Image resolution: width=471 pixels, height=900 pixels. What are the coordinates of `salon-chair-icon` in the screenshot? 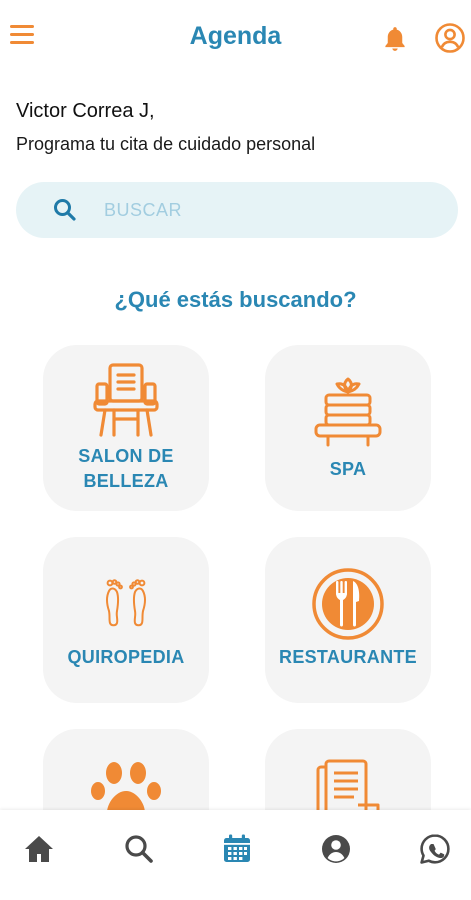 It's located at (126, 400).